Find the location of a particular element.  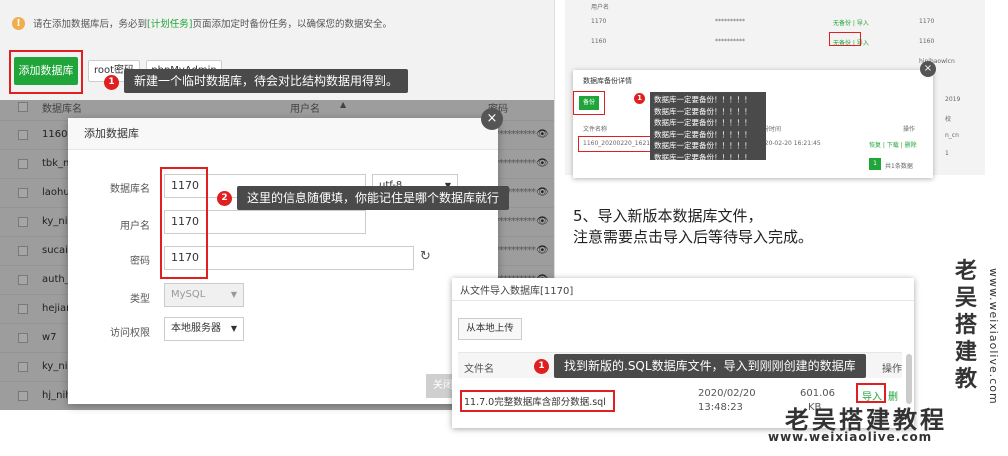

highlight-sql-file is located at coordinates (537, 401).